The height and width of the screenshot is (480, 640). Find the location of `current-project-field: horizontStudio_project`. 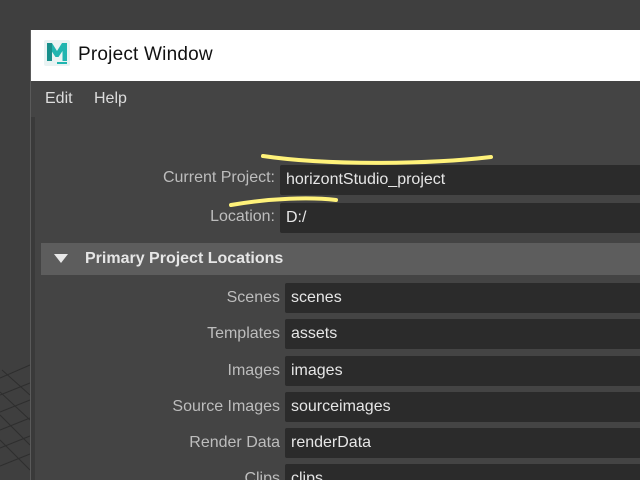

current-project-field: horizontStudio_project is located at coordinates (460, 180).